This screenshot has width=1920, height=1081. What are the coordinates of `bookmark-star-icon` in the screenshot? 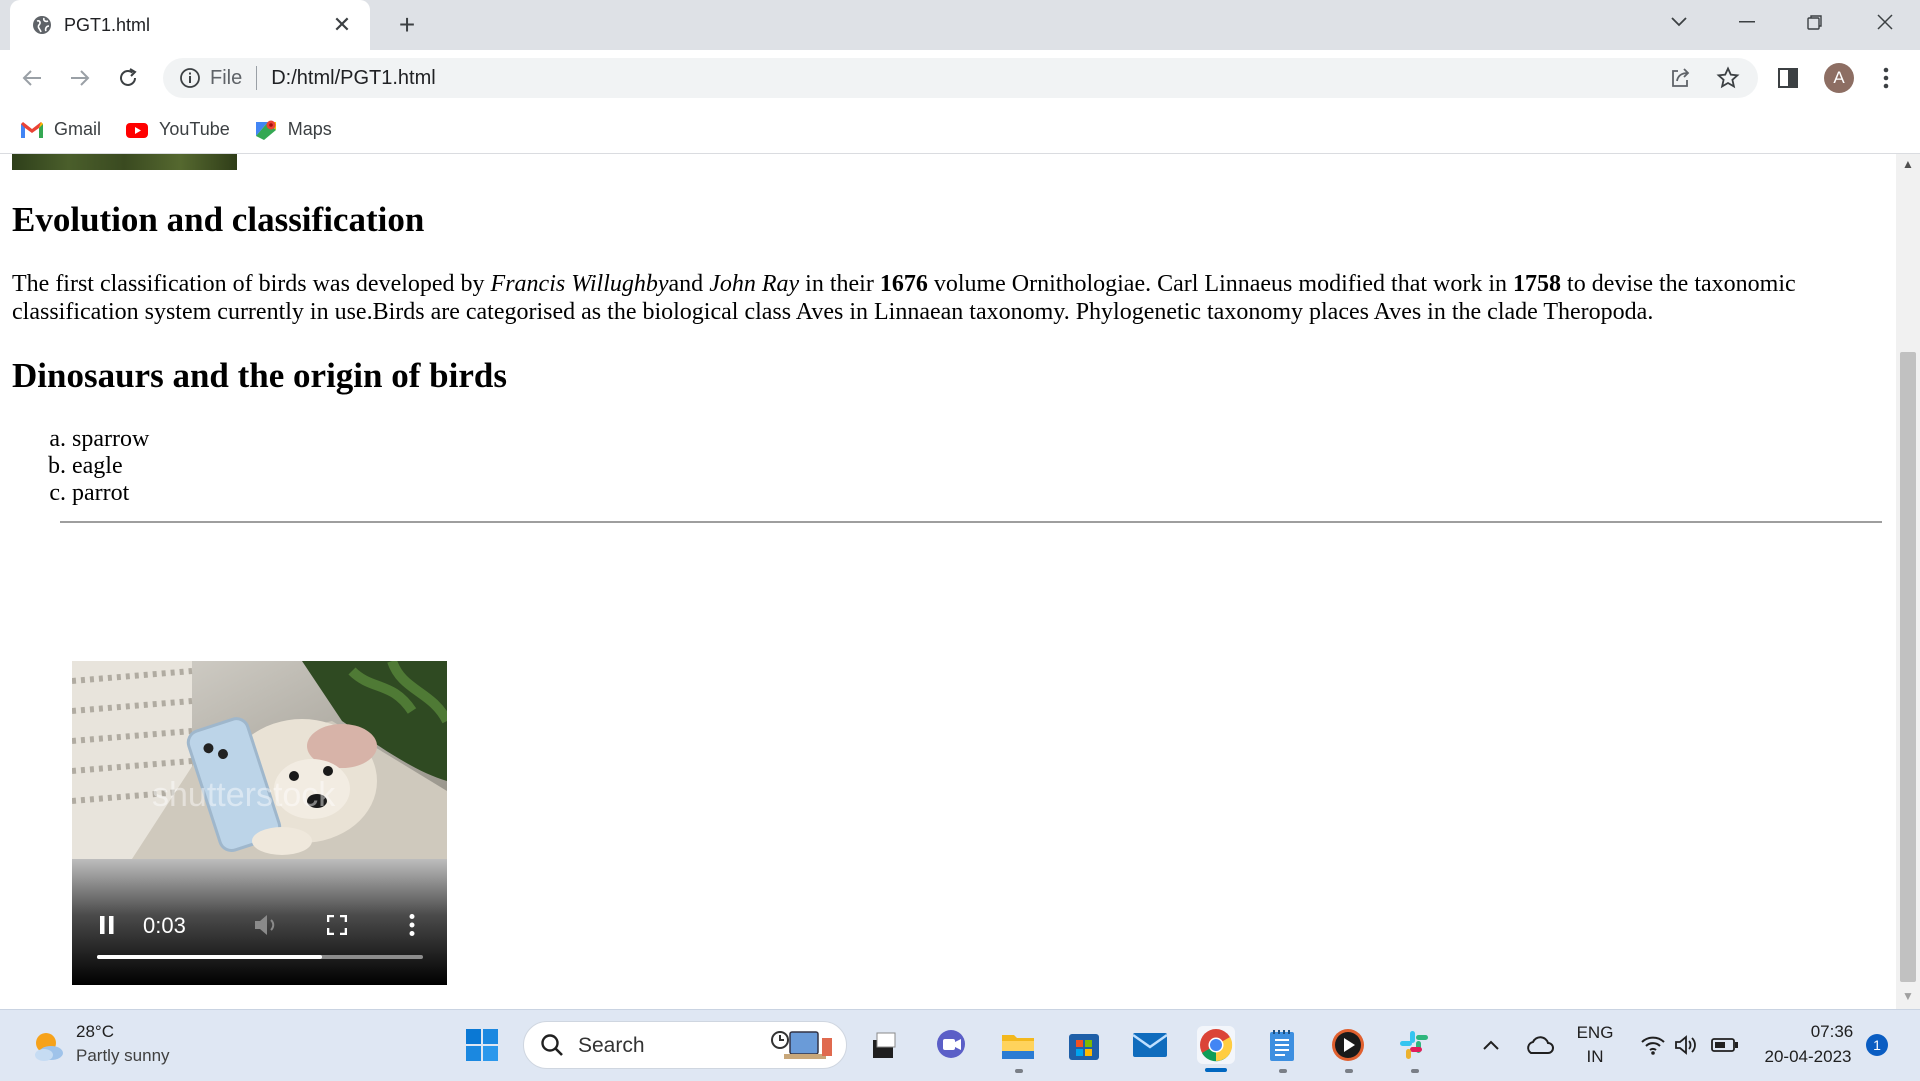 It's located at (1728, 78).